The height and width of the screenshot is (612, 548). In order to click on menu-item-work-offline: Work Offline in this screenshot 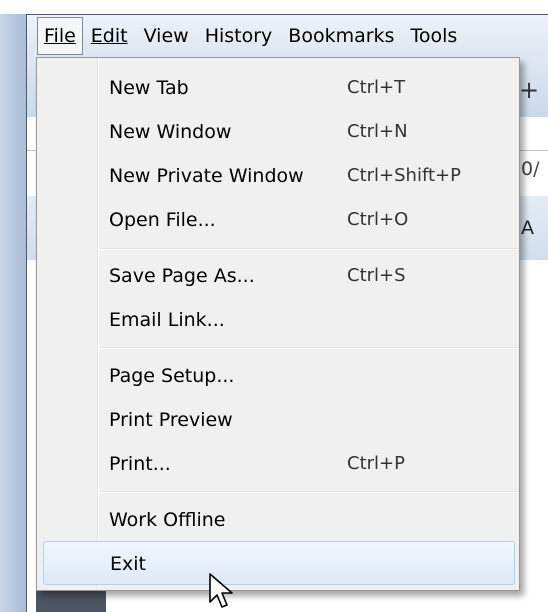, I will do `click(278, 520)`.